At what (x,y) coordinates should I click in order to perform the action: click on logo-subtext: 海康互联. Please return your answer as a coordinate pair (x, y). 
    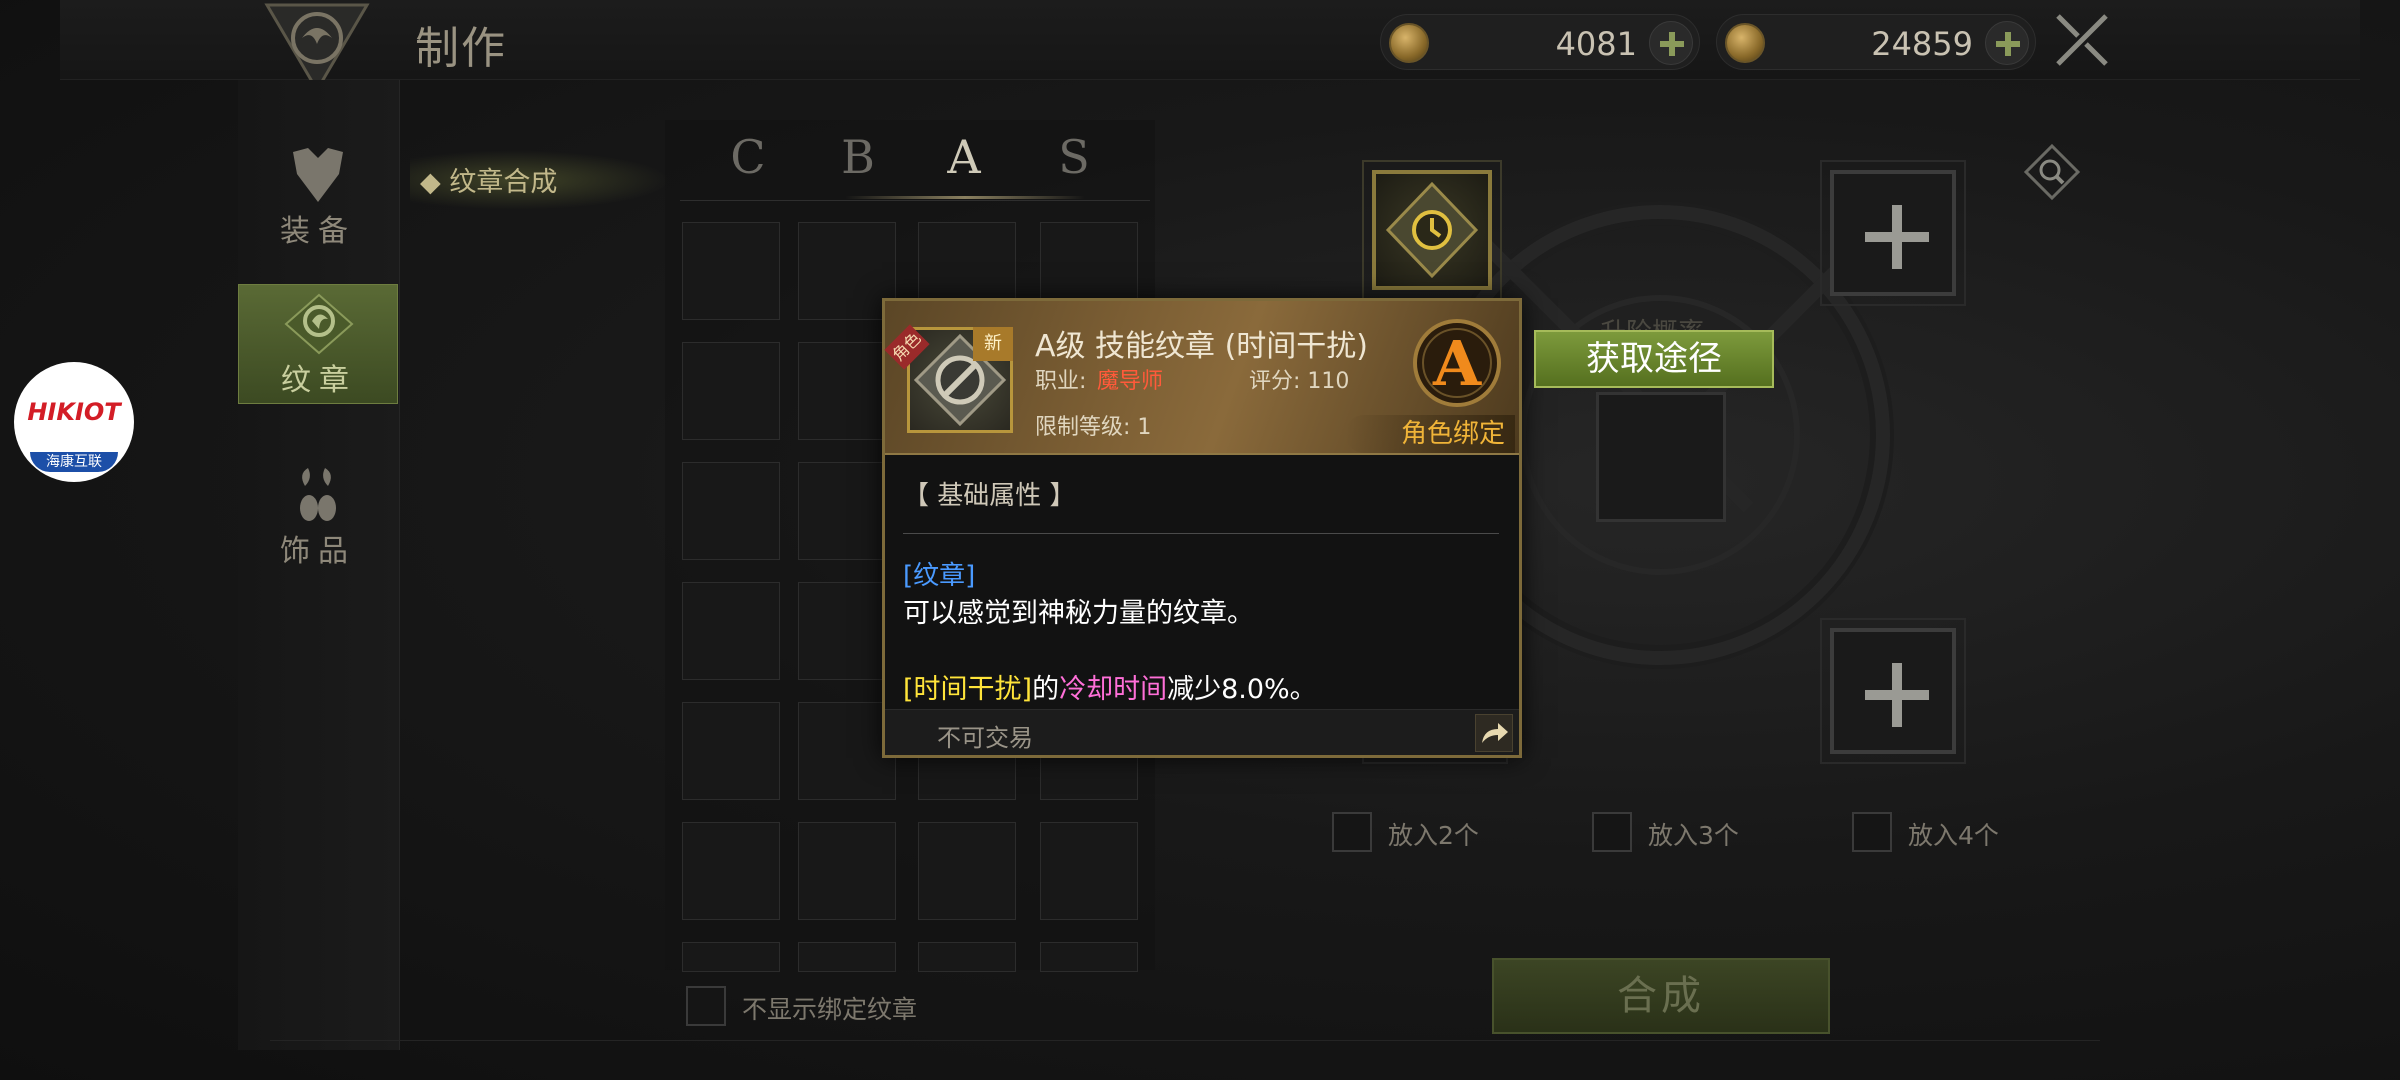
    Looking at the image, I should click on (74, 462).